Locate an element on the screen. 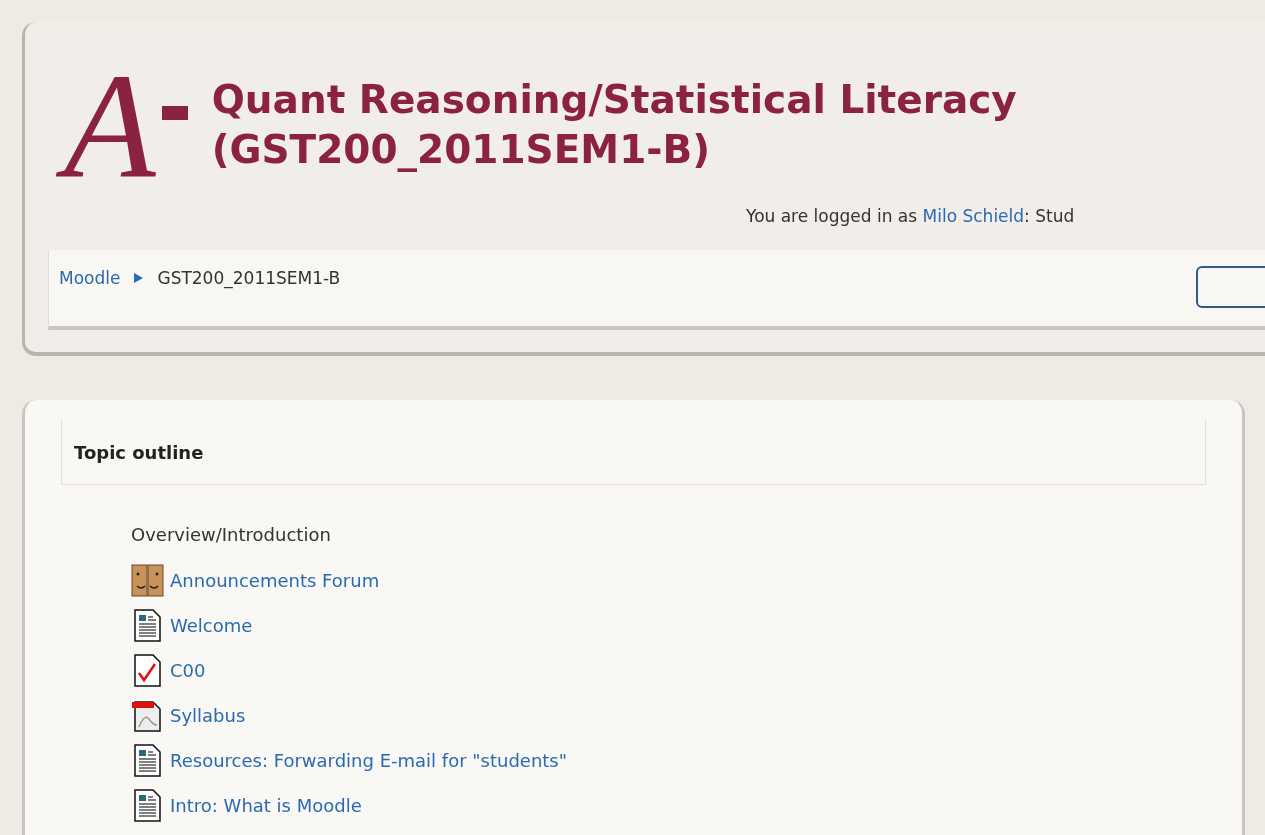 The height and width of the screenshot is (835, 1265). section-heading: Topic outline is located at coordinates (139, 452).